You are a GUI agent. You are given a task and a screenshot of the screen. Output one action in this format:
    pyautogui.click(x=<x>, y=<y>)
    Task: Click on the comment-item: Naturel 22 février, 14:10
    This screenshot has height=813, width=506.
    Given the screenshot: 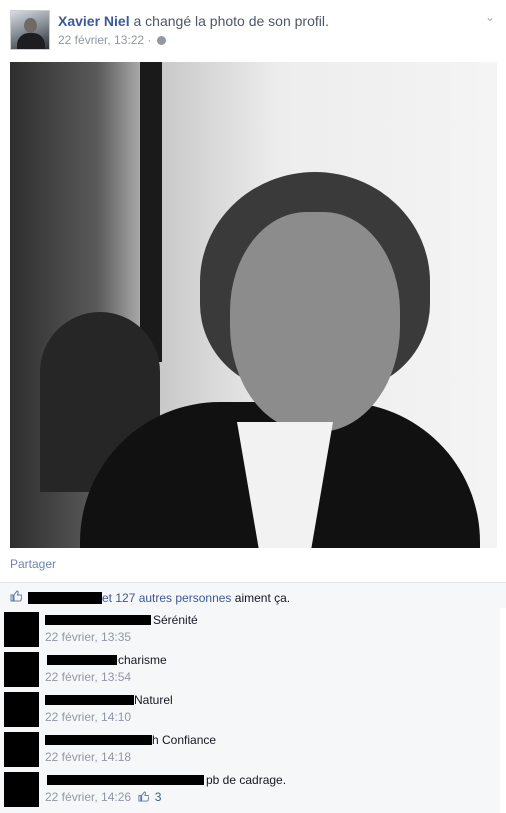 What is the action you would take?
    pyautogui.click(x=250, y=708)
    